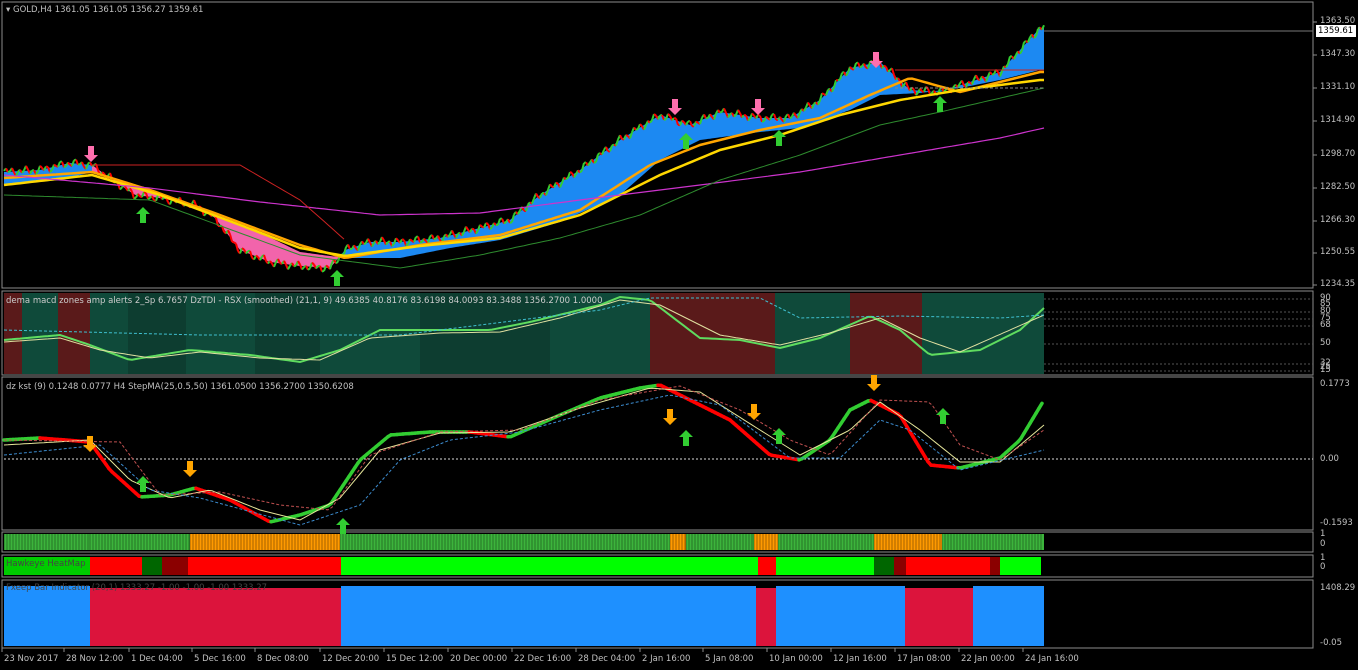 This screenshot has width=1358, height=670. I want to click on magenta-ma-line, so click(524, 171).